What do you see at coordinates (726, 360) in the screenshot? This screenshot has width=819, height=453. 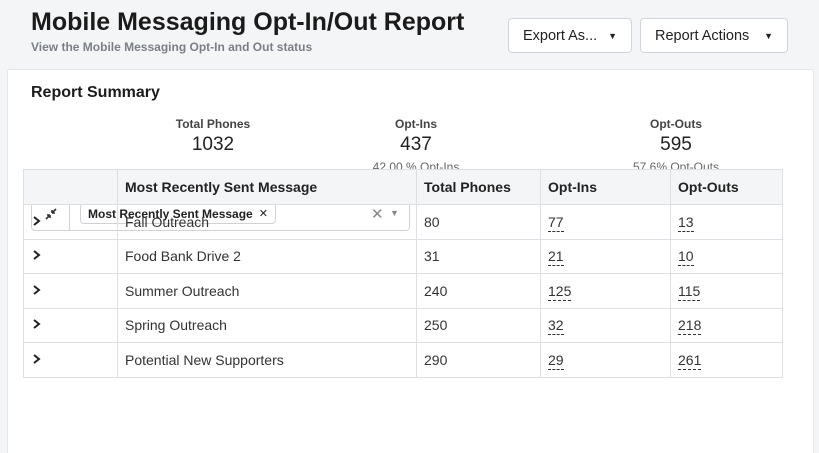 I see `cell-opt-outs: 261` at bounding box center [726, 360].